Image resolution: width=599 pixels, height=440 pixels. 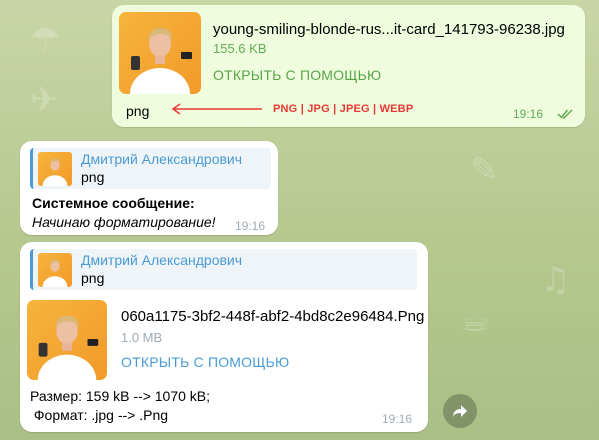 I want to click on file-size: 1.0 MB, so click(x=142, y=337).